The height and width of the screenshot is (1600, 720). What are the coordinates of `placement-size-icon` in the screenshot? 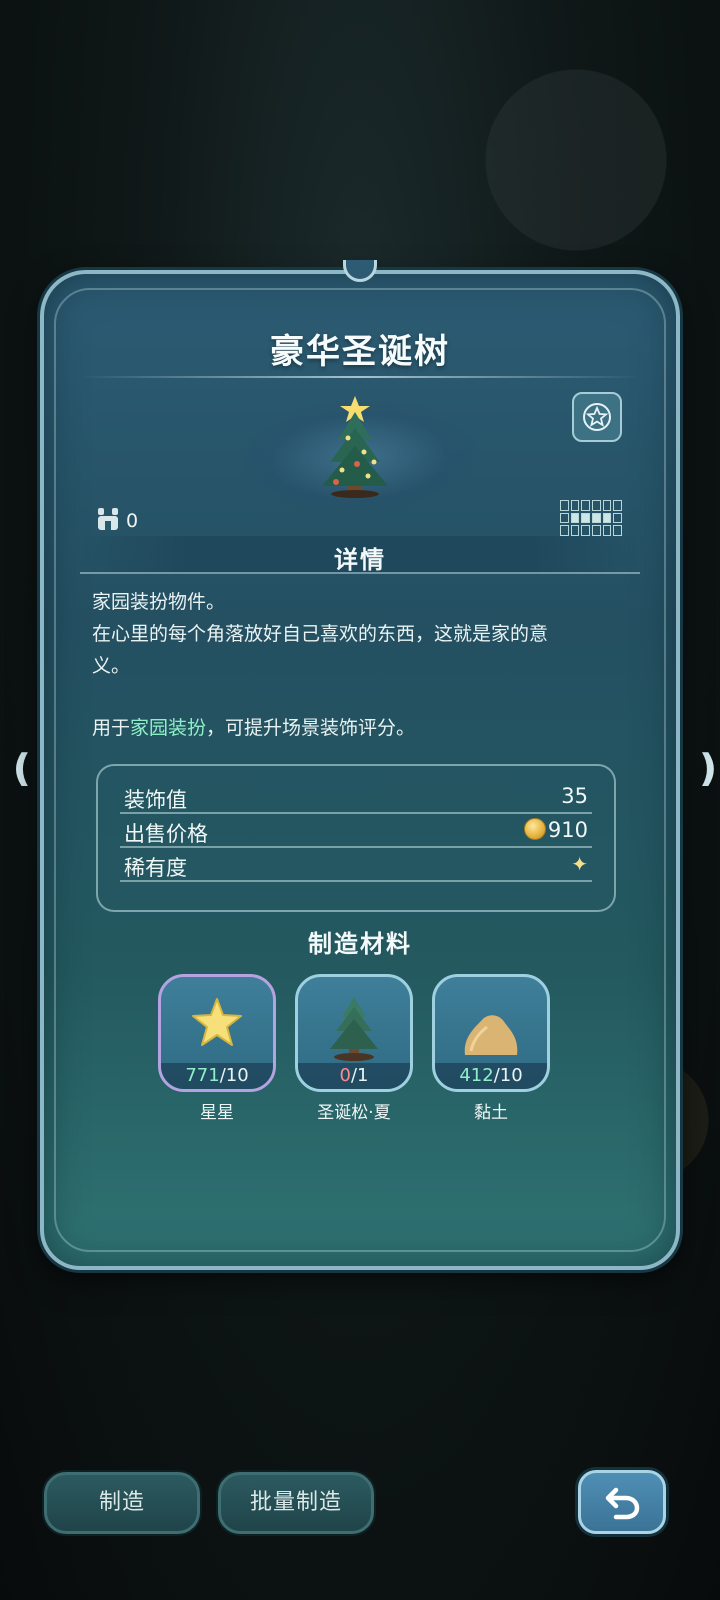 It's located at (591, 518).